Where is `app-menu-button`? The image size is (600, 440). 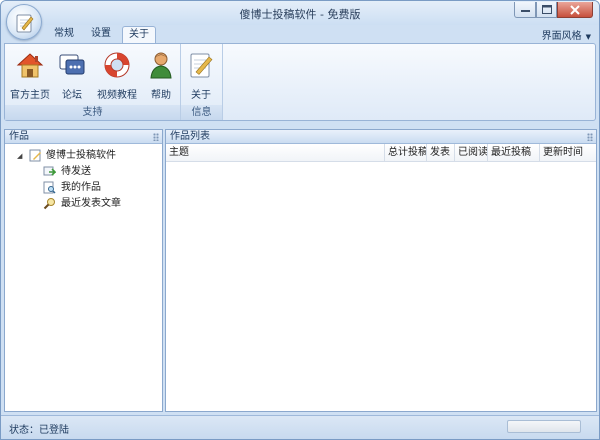
app-menu-button is located at coordinates (24, 22).